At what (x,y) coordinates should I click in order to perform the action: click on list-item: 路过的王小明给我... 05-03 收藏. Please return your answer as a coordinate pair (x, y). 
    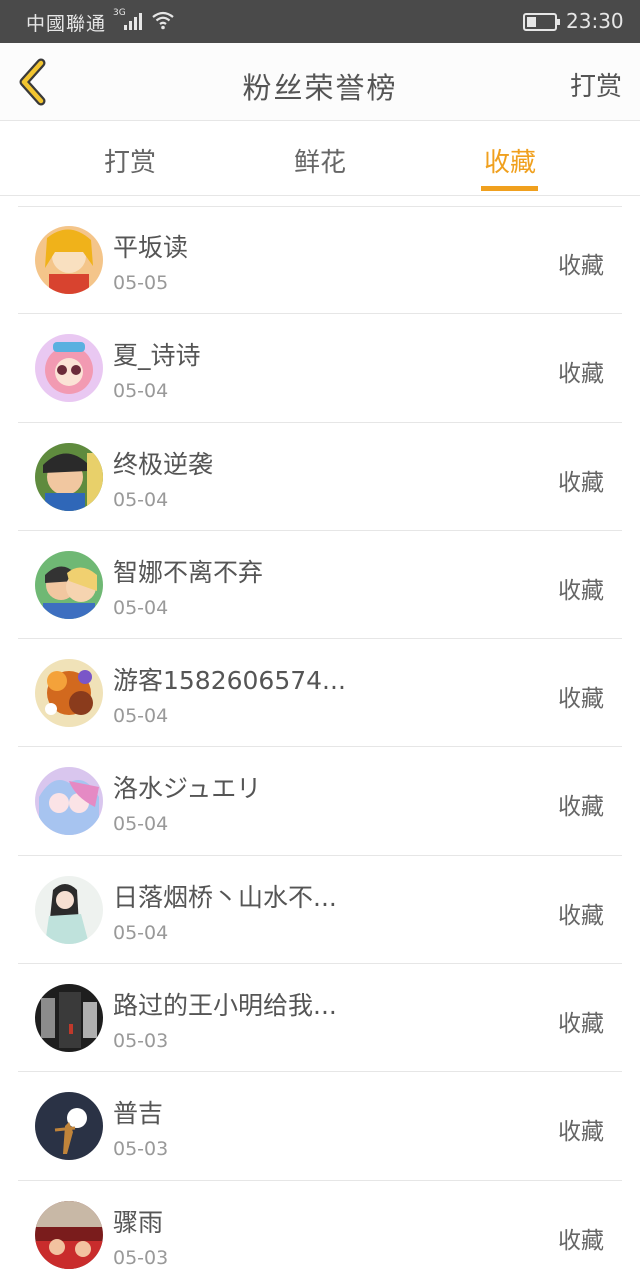
    Looking at the image, I should click on (320, 1018).